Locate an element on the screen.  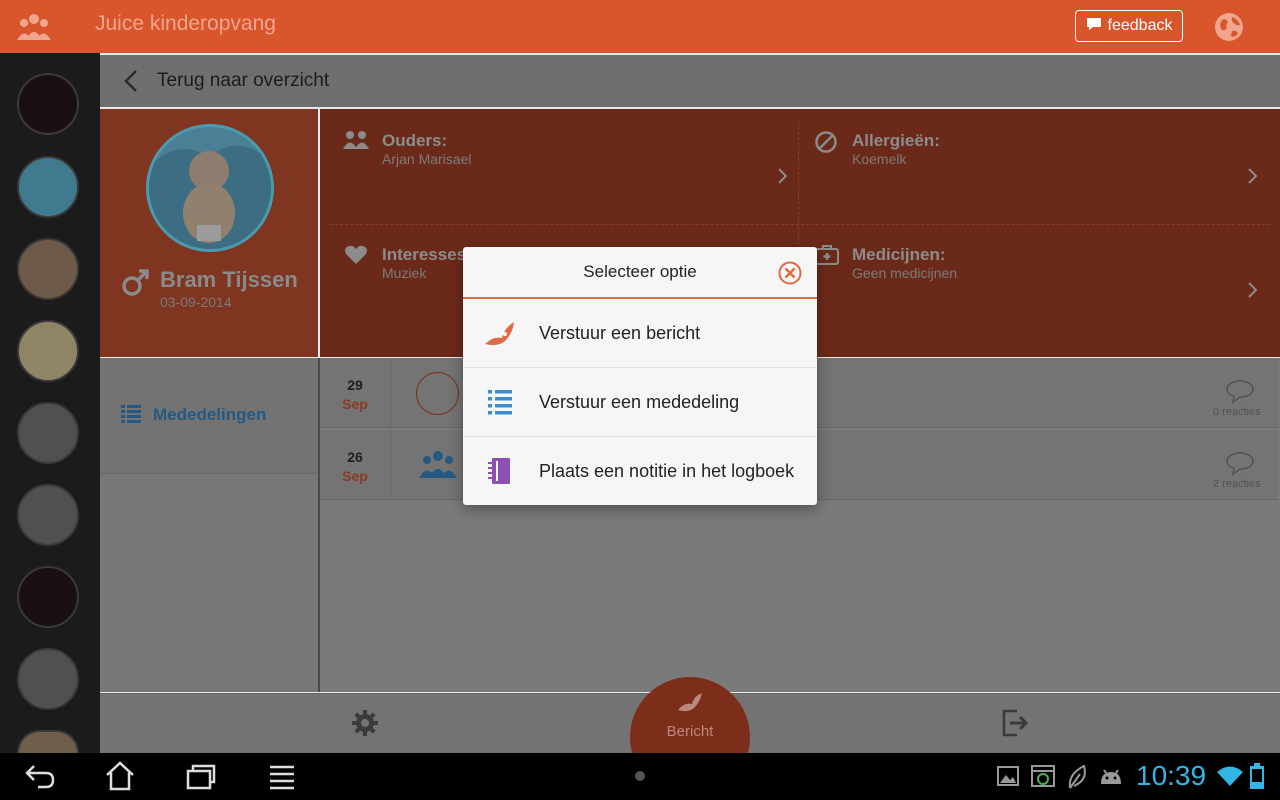
option-label: Verstuur een mededeling is located at coordinates (639, 402).